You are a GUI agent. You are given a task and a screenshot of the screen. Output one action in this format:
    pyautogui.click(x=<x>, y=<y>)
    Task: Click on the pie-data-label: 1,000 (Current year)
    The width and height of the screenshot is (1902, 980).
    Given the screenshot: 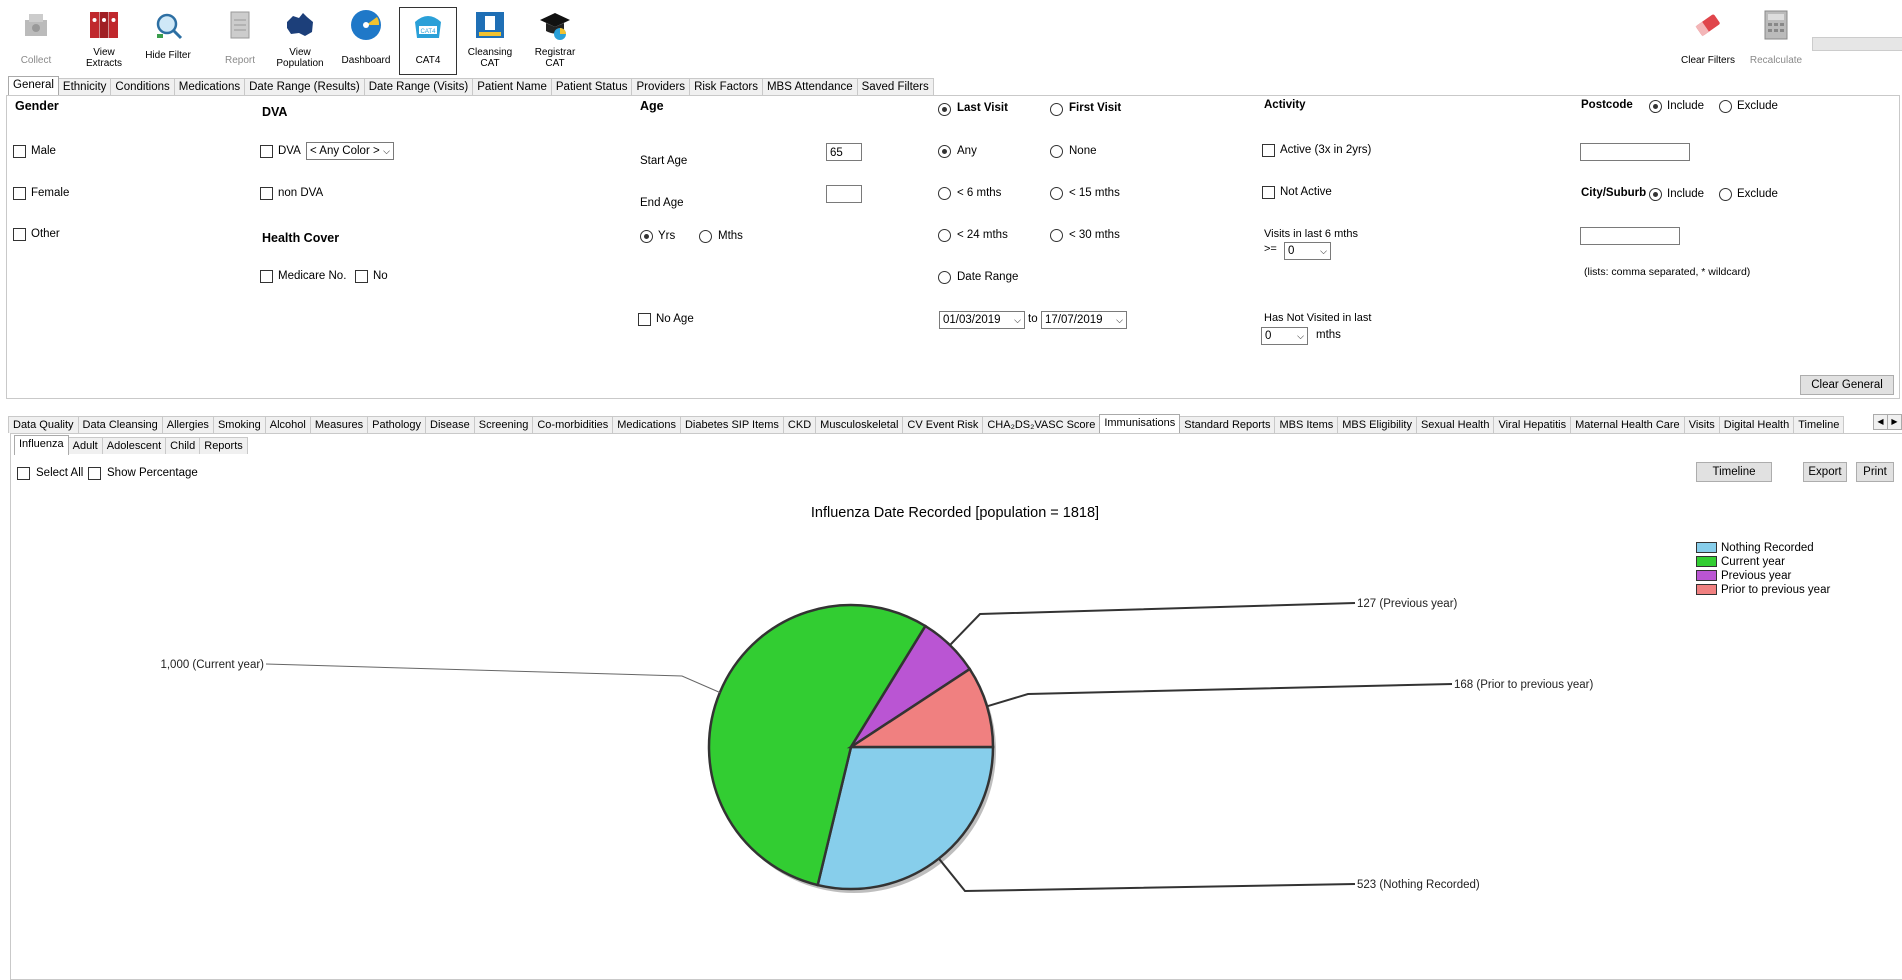 What is the action you would take?
    pyautogui.click(x=212, y=665)
    